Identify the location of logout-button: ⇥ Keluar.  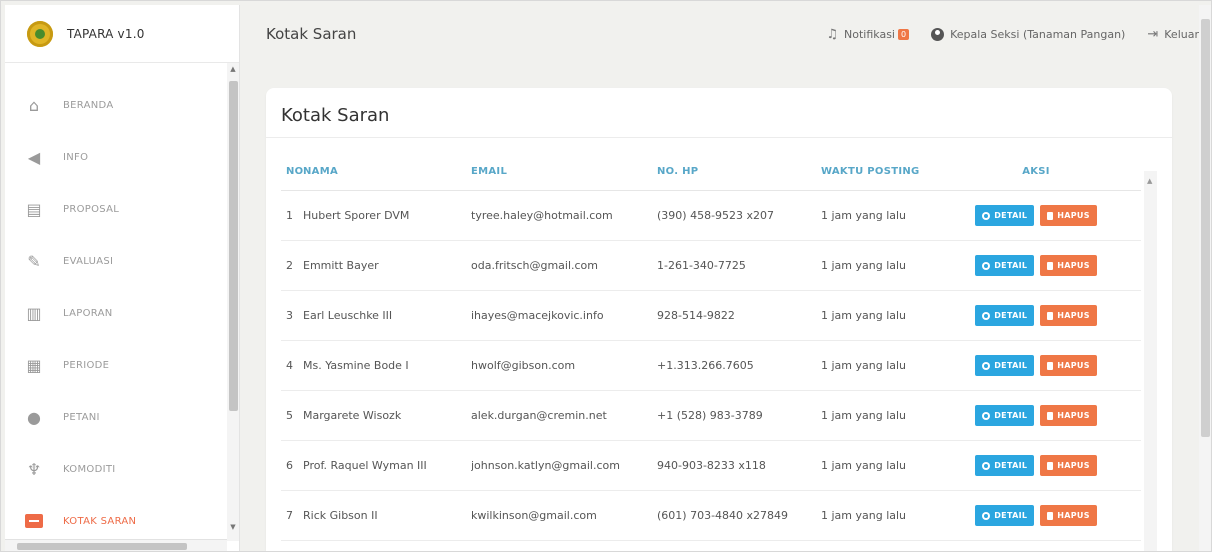
(1173, 34).